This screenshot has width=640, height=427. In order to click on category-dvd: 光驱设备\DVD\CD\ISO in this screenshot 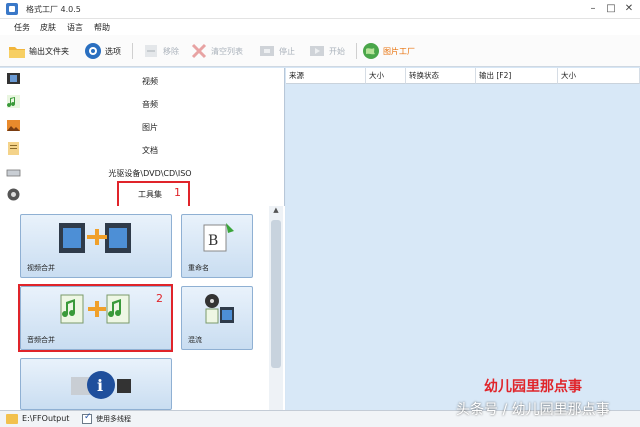, I will do `click(150, 173)`.